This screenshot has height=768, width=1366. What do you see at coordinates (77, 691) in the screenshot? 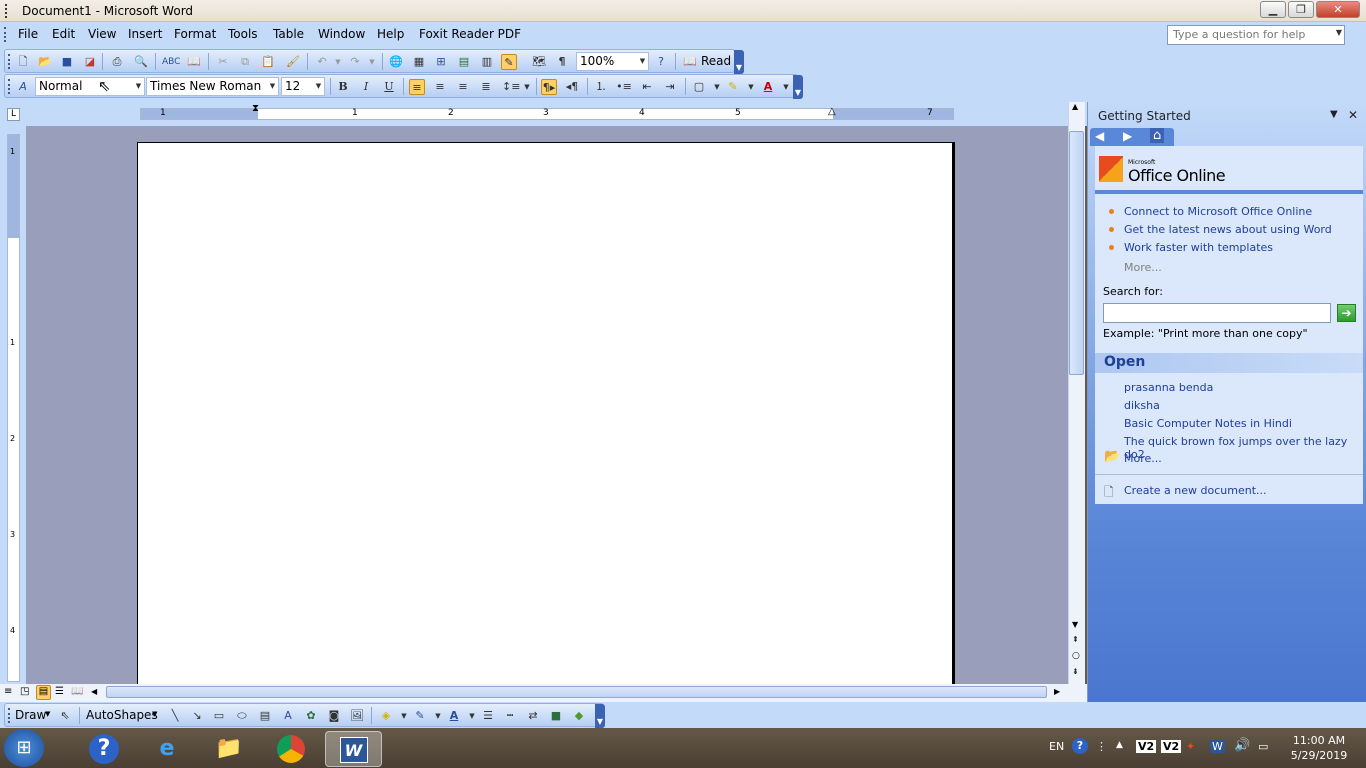
I see `reading-layout-icon: 📖` at bounding box center [77, 691].